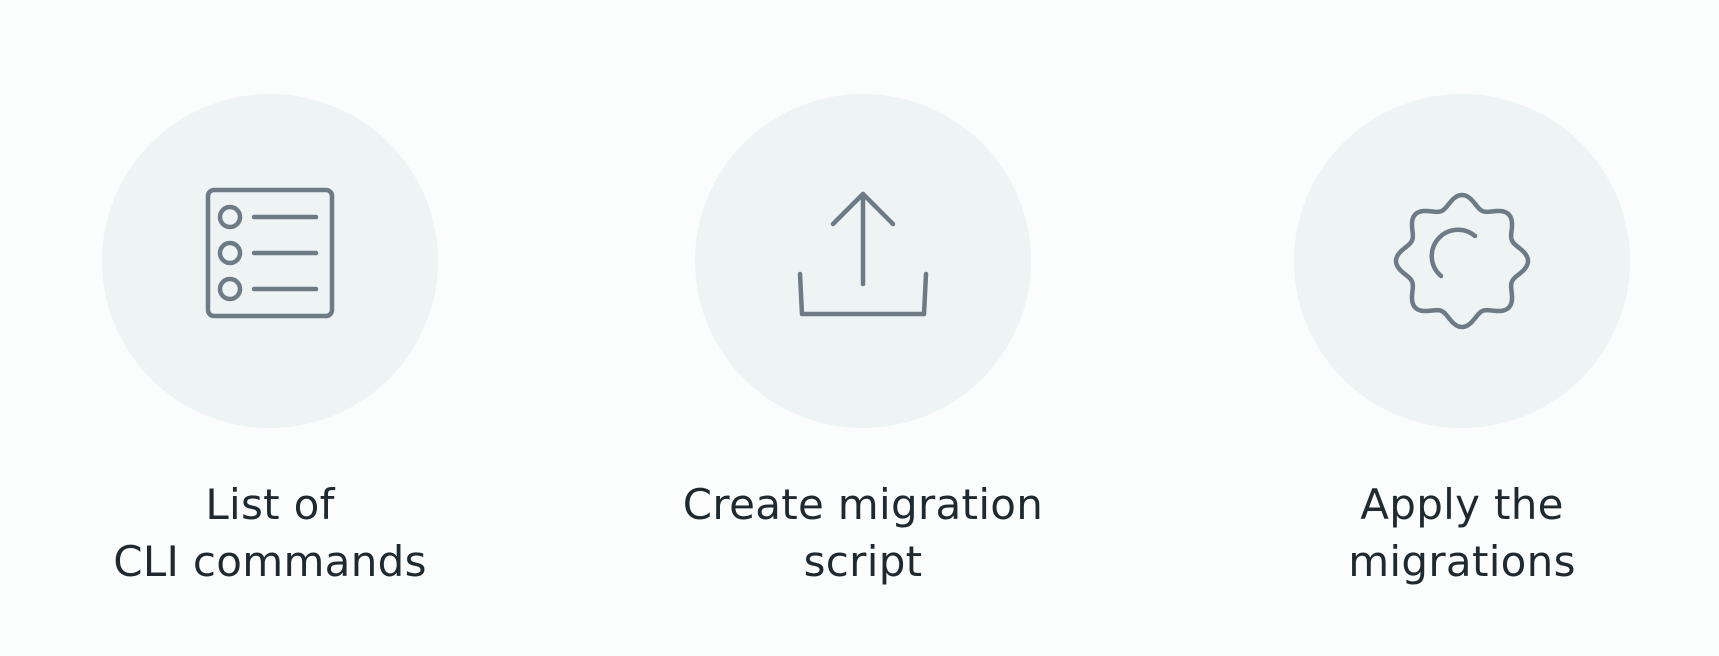  I want to click on step-label: List of CLI commands, so click(270, 533).